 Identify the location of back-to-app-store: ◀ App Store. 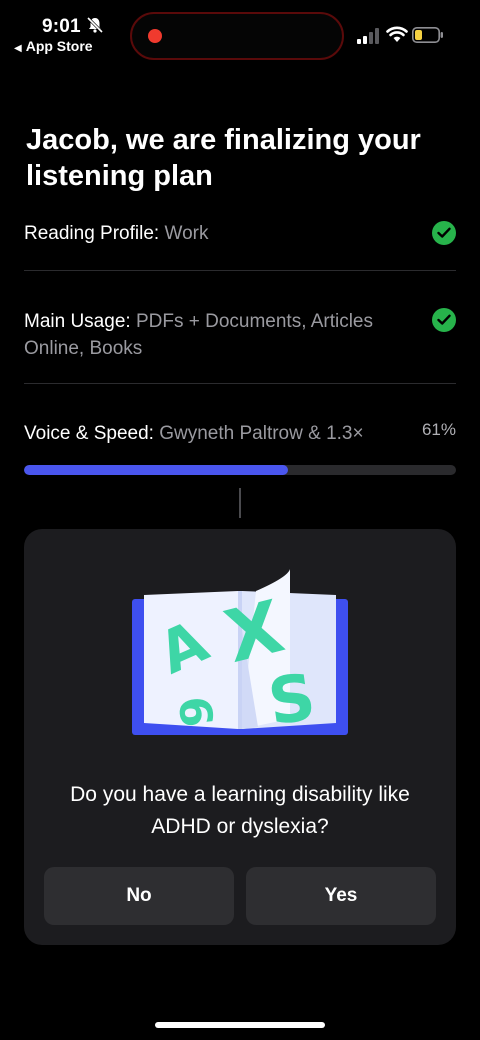
(53, 46).